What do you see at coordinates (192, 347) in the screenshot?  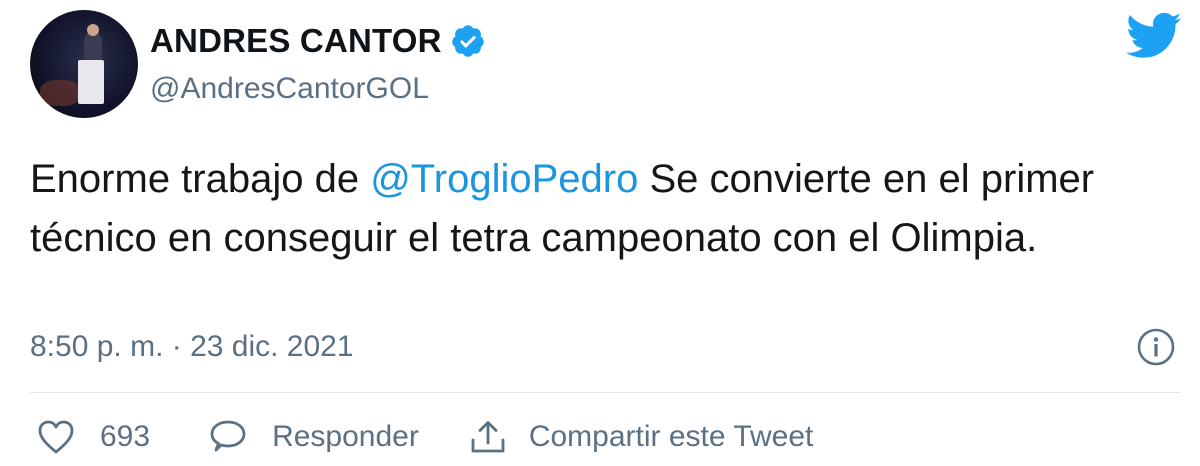 I see `tweet-timestamp: 8:50 p. m. · 23 dic. 2021` at bounding box center [192, 347].